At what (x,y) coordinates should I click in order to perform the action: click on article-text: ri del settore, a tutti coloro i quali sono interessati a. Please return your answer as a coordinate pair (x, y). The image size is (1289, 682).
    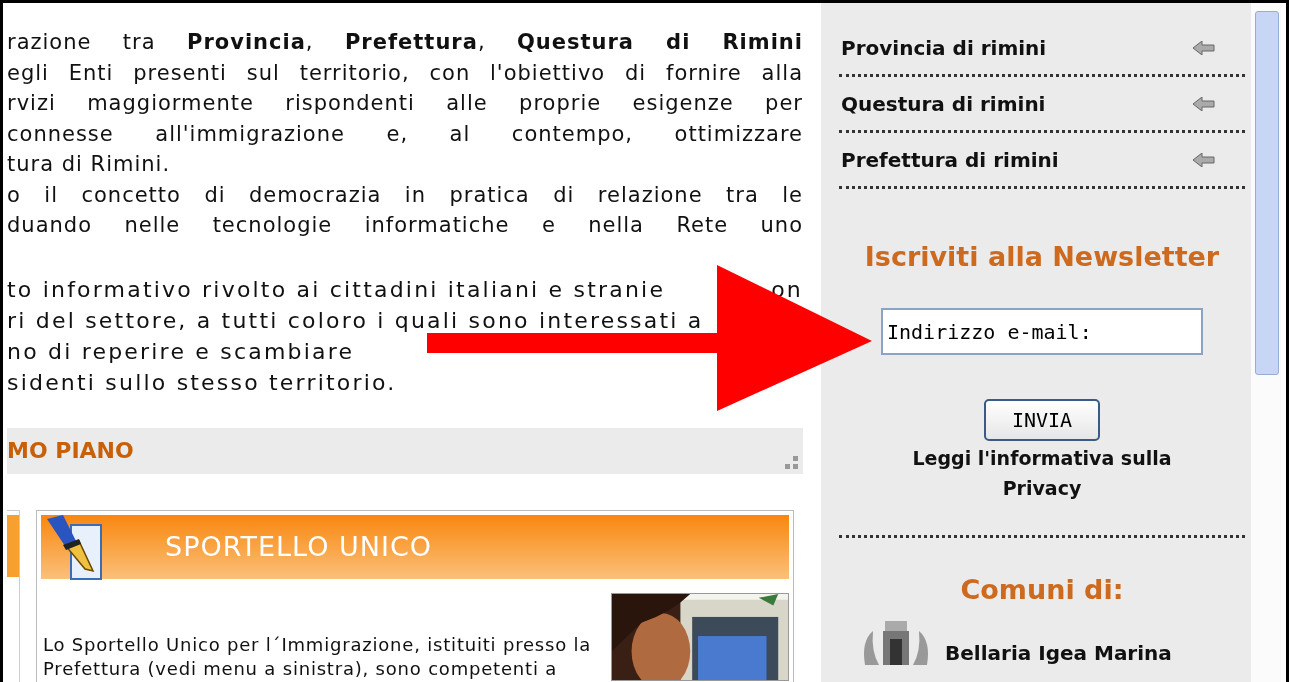
    Looking at the image, I should click on (355, 320).